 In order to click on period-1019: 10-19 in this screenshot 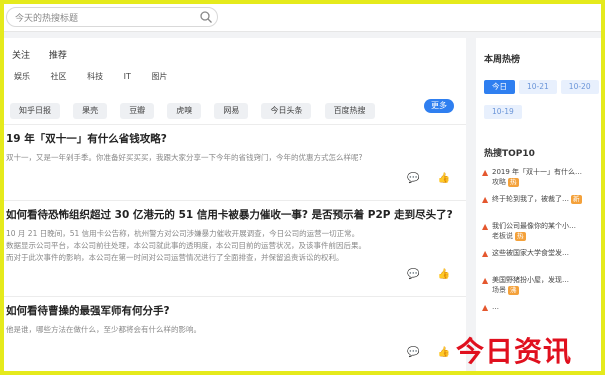, I will do `click(503, 112)`.